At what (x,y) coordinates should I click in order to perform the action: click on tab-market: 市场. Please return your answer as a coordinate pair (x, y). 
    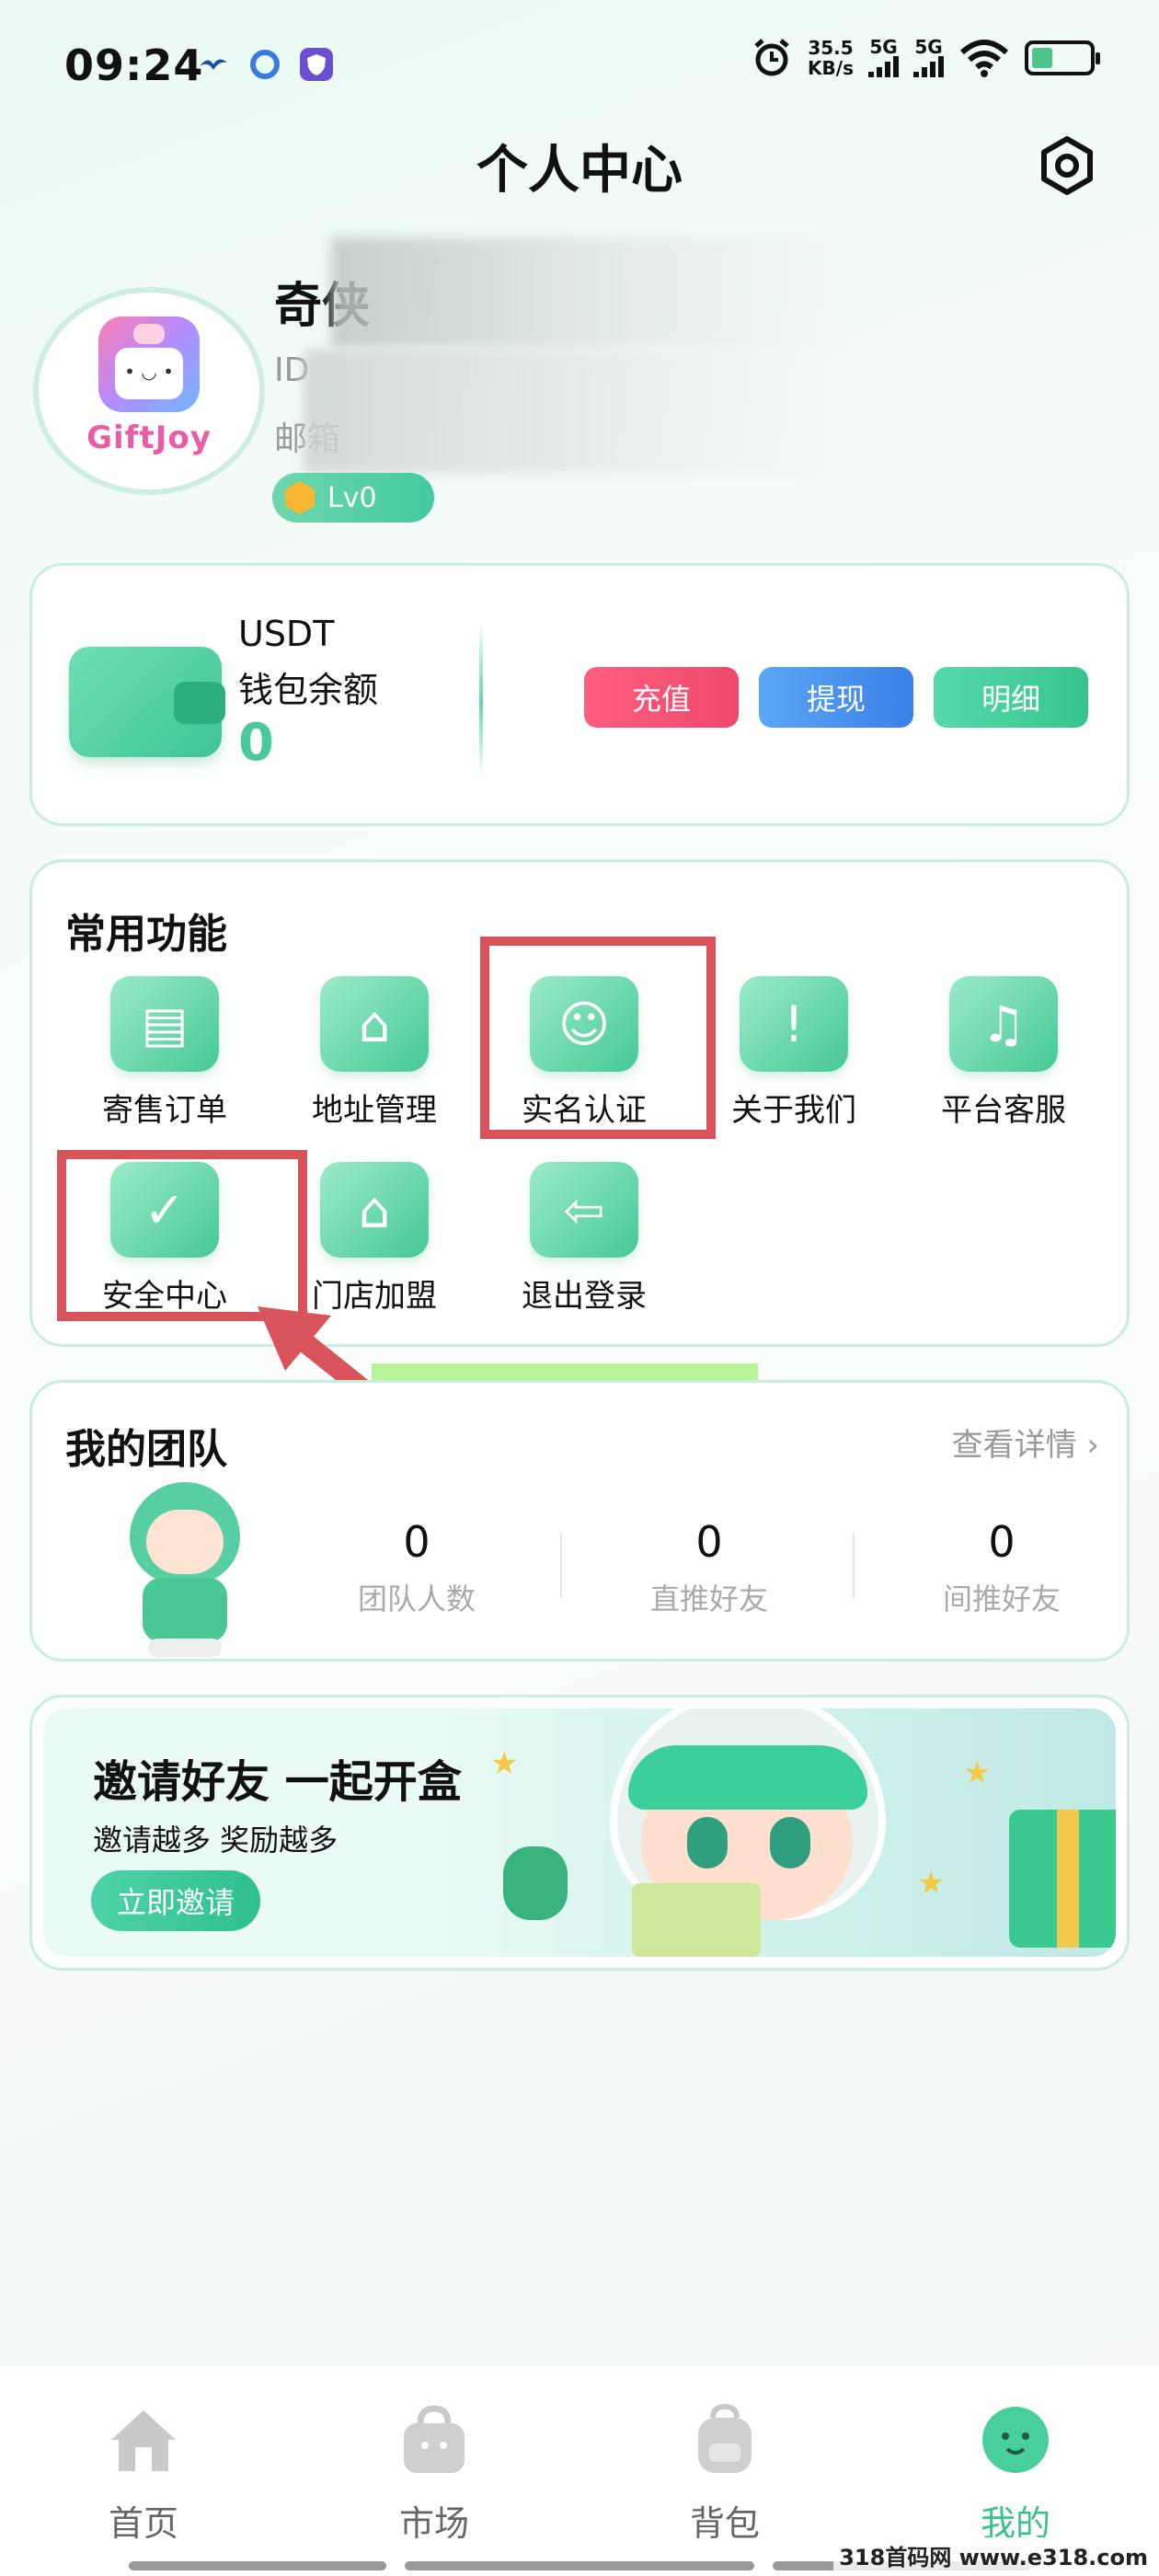
    Looking at the image, I should click on (434, 2474).